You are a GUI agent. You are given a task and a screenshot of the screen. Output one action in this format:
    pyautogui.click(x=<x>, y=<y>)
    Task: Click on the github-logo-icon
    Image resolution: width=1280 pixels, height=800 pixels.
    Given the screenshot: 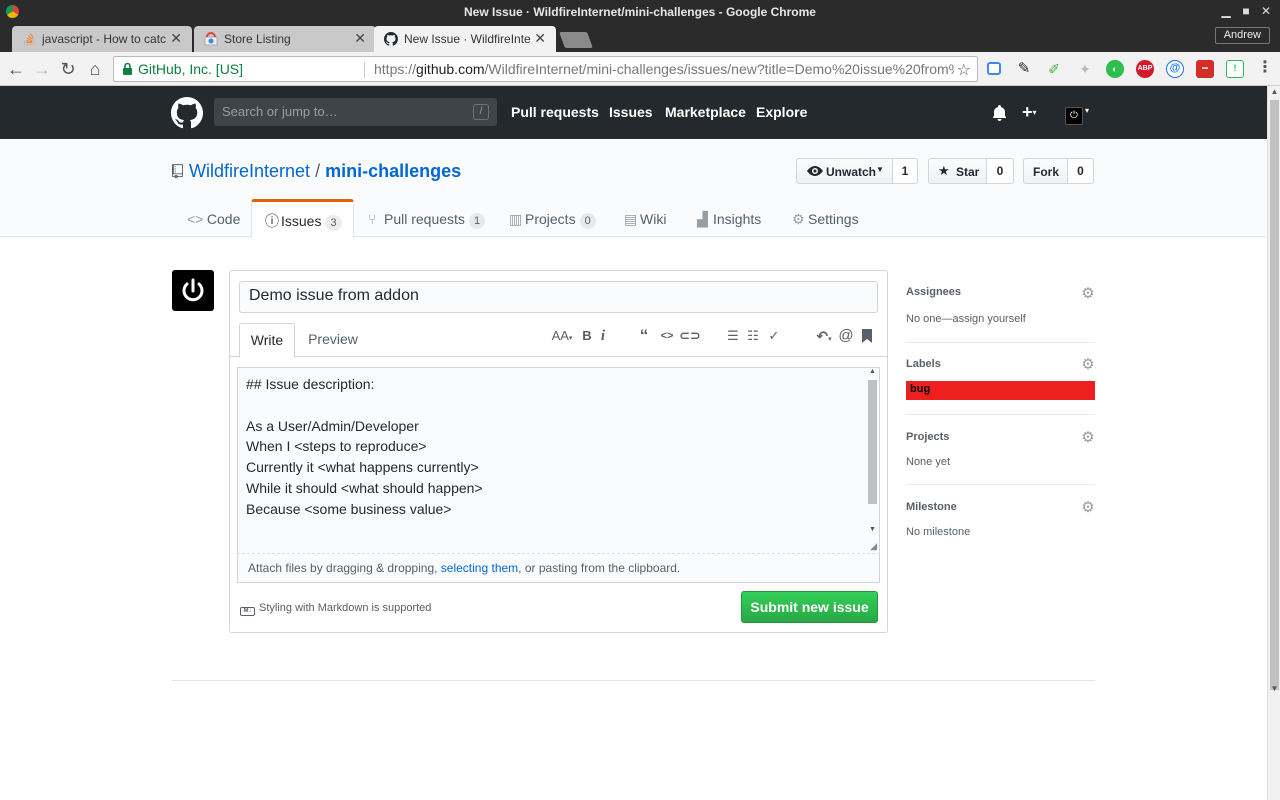 What is the action you would take?
    pyautogui.click(x=187, y=113)
    